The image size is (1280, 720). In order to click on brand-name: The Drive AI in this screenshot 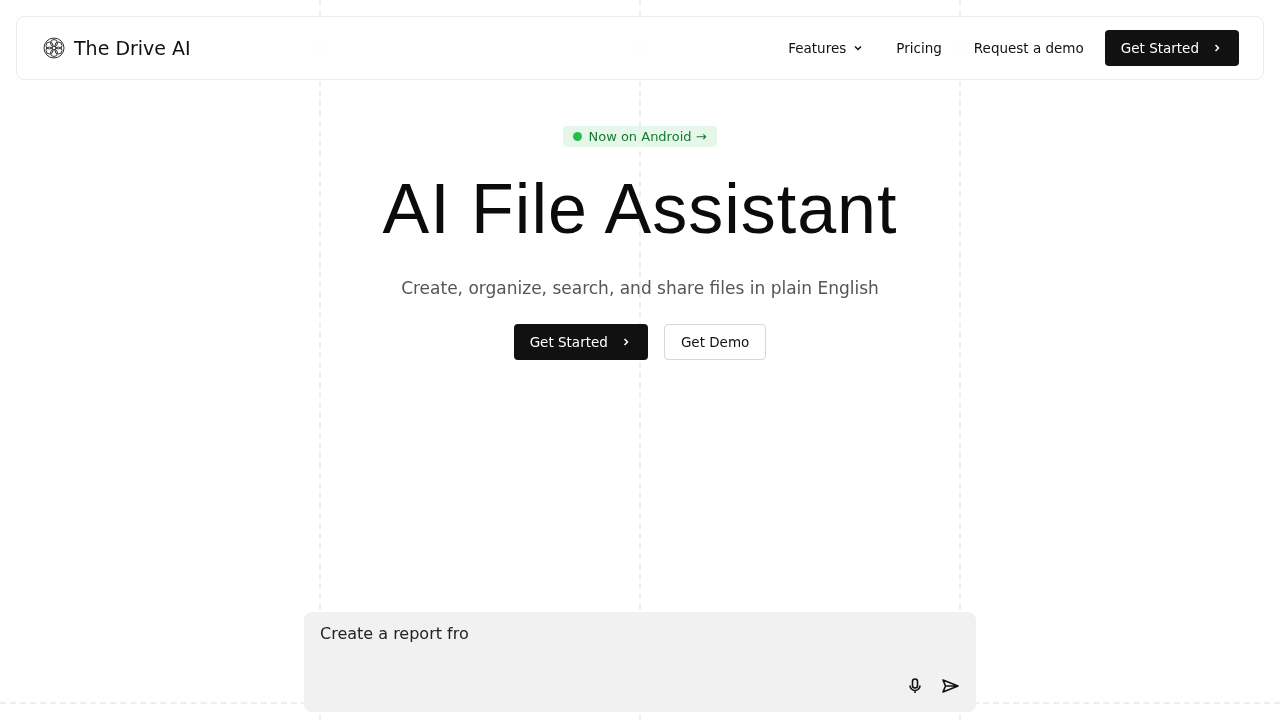, I will do `click(132, 48)`.